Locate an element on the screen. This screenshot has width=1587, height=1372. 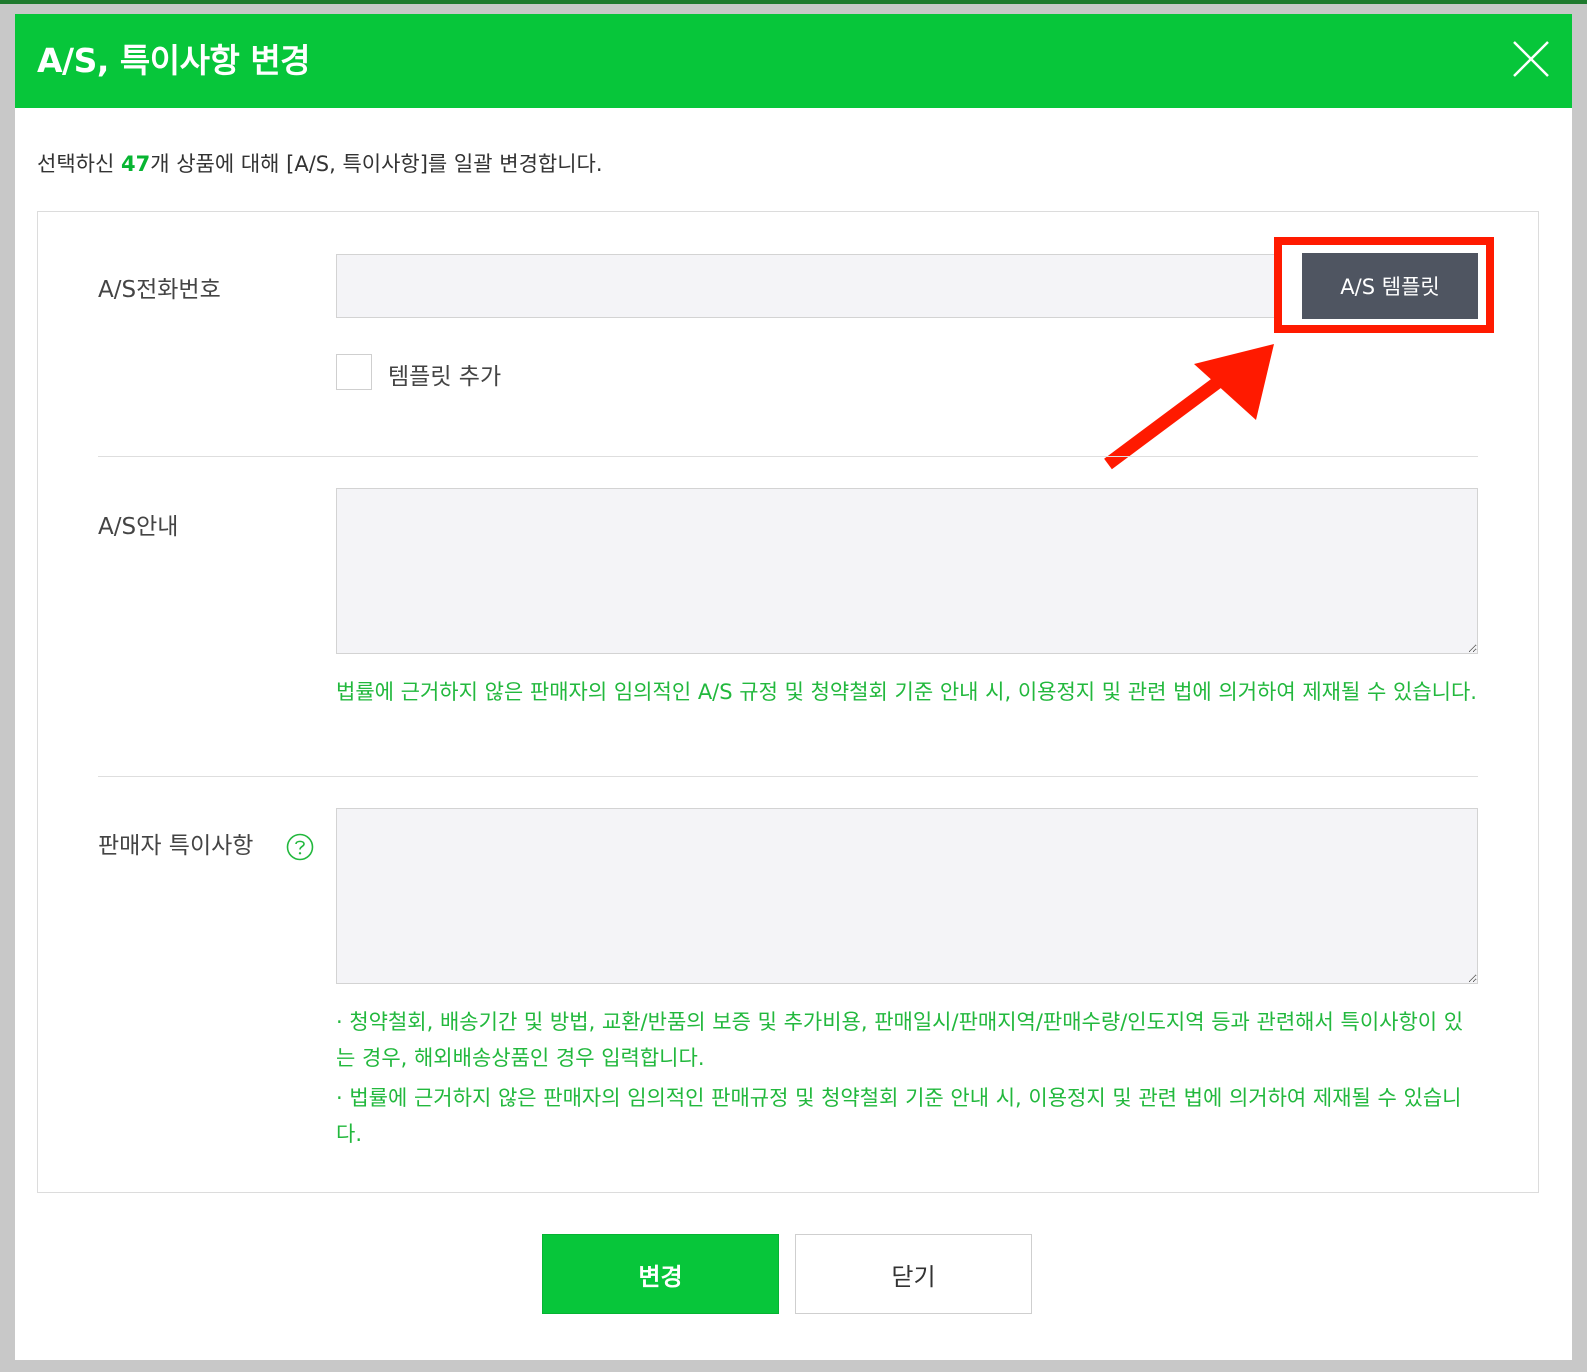
as-info-label: A/S안내 is located at coordinates (138, 527).